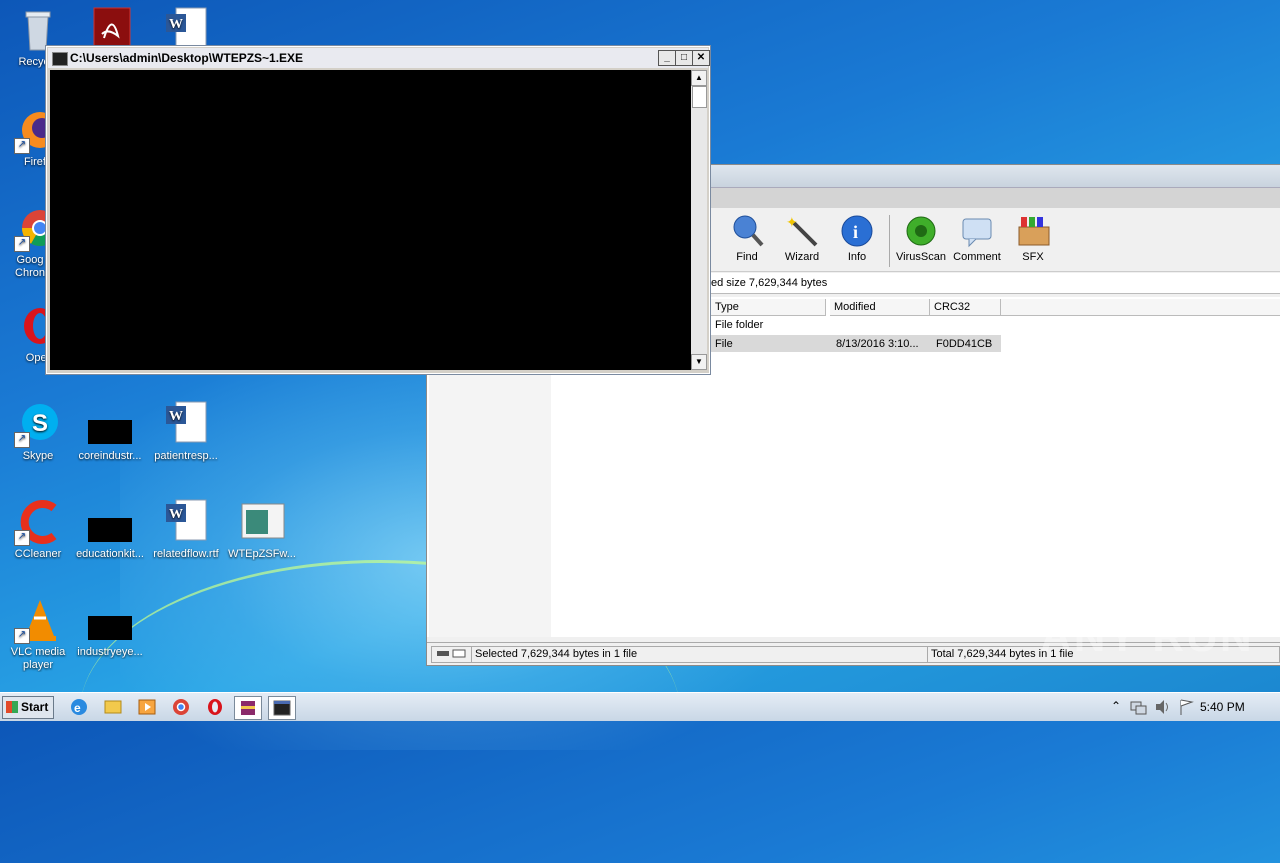 This screenshot has height=863, width=1280. What do you see at coordinates (1033, 231) in the screenshot?
I see `sfx-icon` at bounding box center [1033, 231].